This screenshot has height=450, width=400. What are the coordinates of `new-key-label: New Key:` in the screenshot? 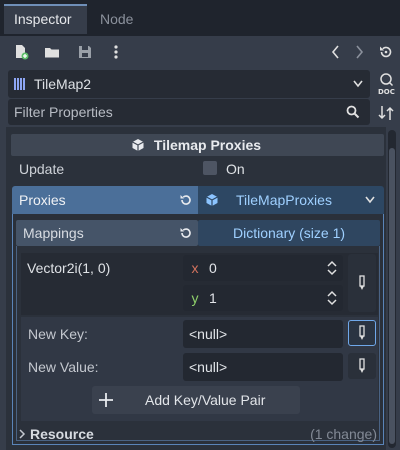 It's located at (58, 334).